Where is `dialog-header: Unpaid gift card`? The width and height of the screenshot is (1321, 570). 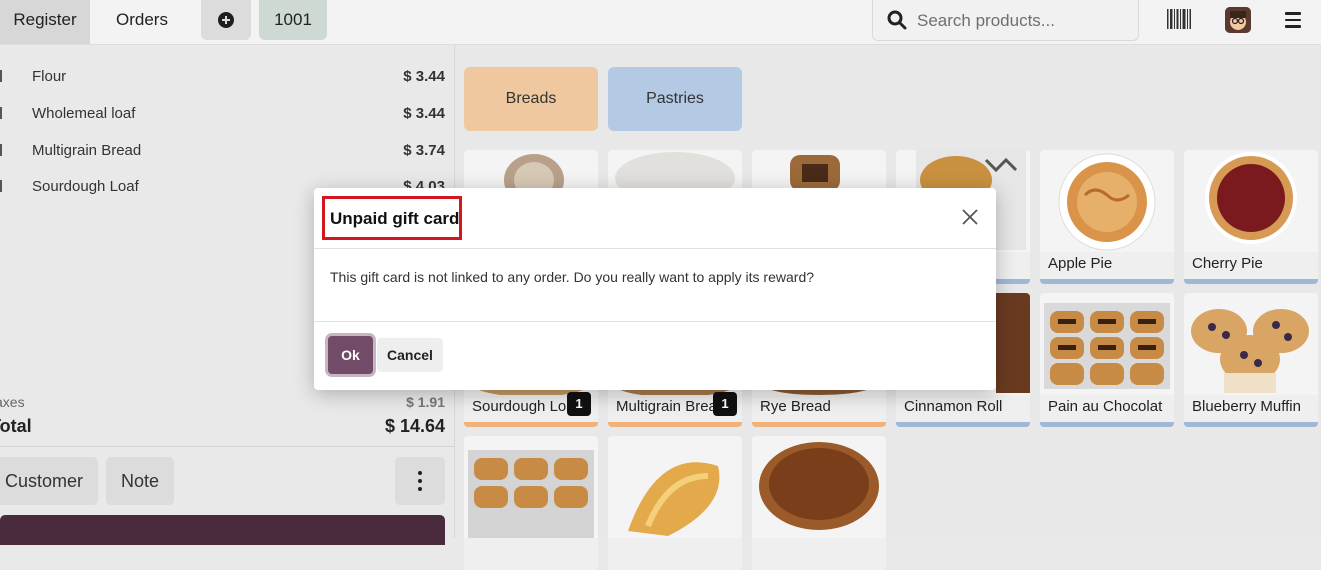 dialog-header: Unpaid gift card is located at coordinates (655, 218).